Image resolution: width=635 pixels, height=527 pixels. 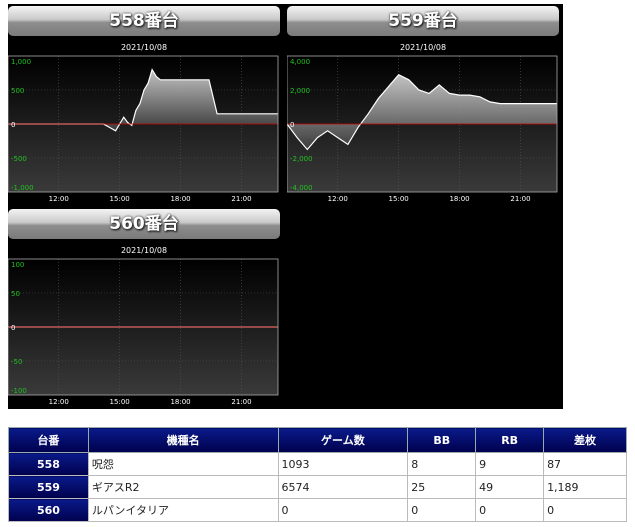 I want to click on chart-title: 558番台, so click(x=144, y=21).